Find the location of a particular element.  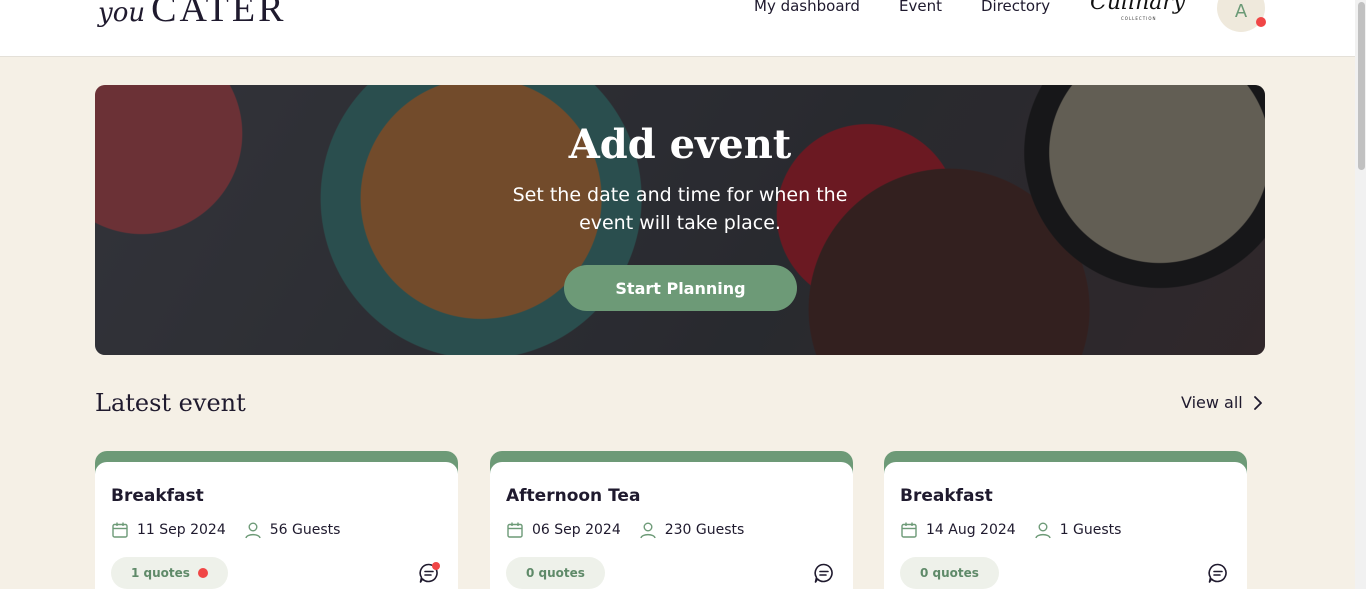

event-meta: 11 Sep 2024 56 Guests is located at coordinates (225, 530).